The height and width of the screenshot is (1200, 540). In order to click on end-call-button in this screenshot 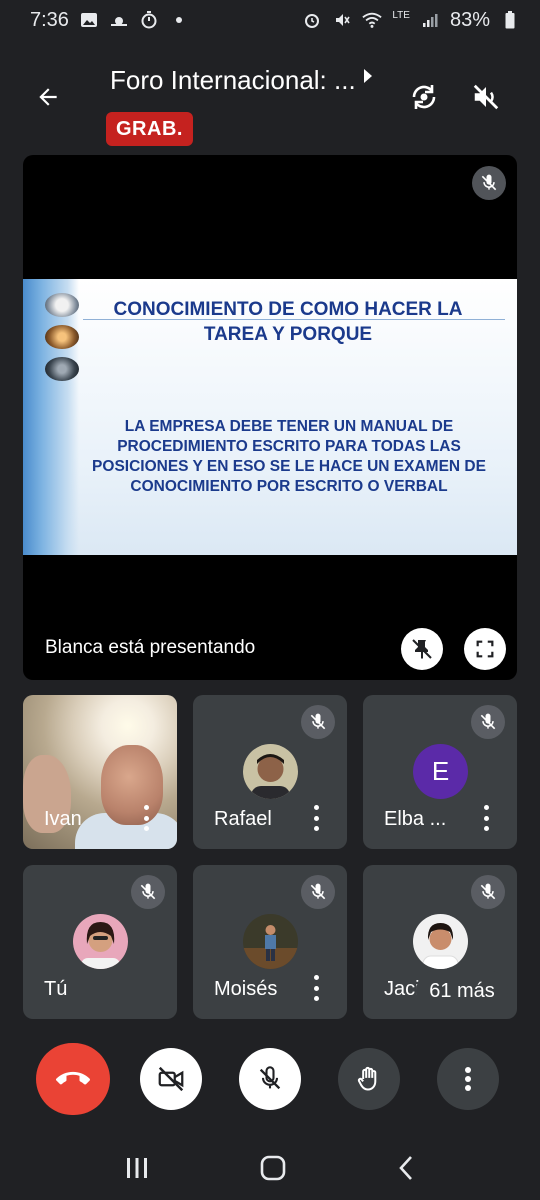, I will do `click(73, 1079)`.